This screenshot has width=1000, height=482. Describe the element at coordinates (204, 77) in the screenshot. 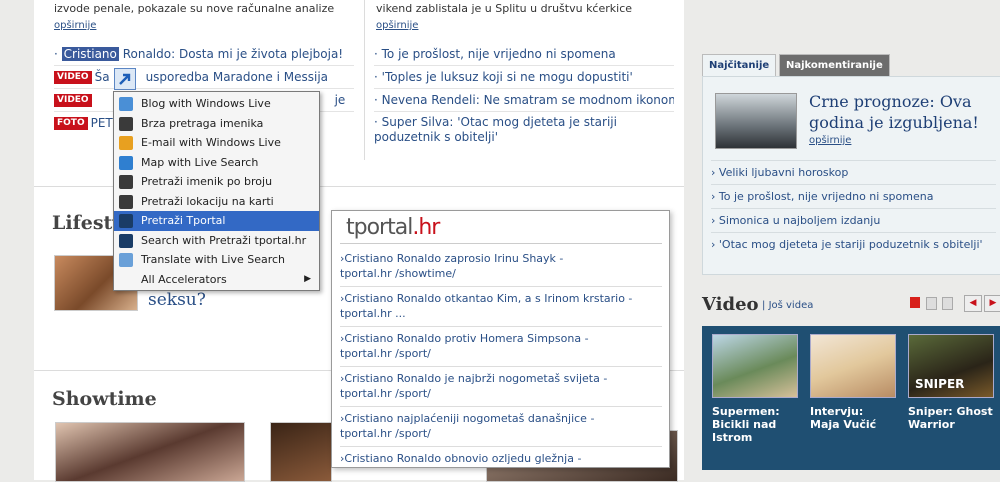

I see `list-item: VIDEO Ša usporedba Maradone i Messija` at that location.